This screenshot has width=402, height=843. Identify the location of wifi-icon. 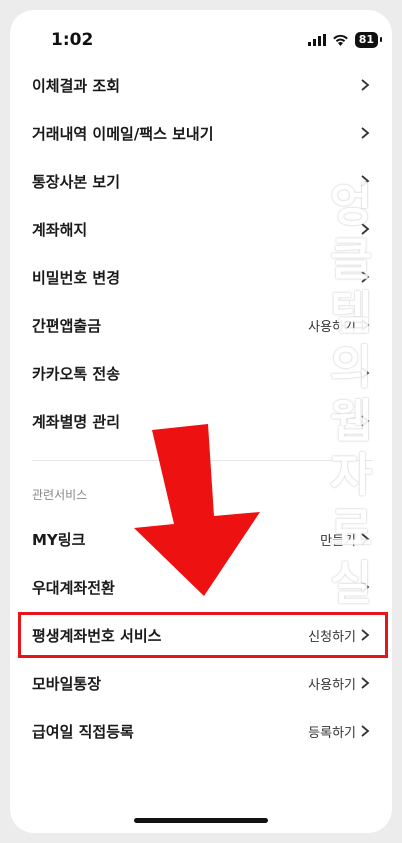
(340, 40).